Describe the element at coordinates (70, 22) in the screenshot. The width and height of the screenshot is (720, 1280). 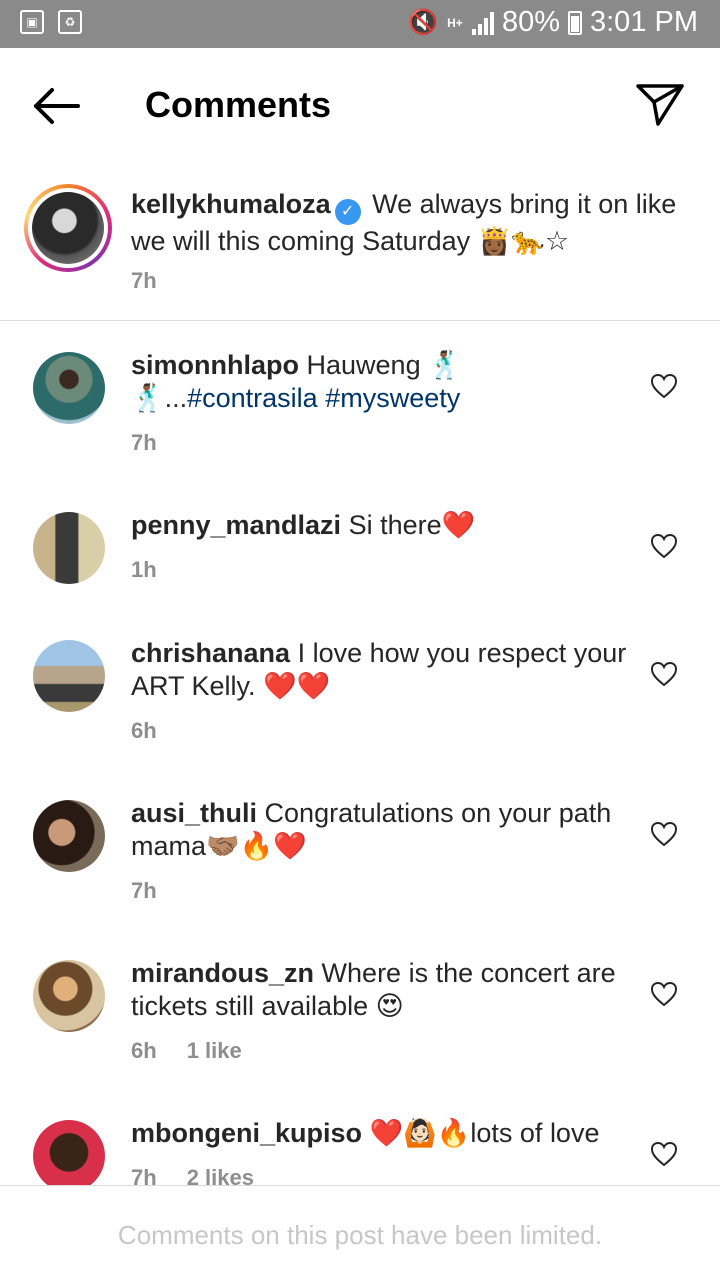
I see `recycle-icon: ♻` at that location.